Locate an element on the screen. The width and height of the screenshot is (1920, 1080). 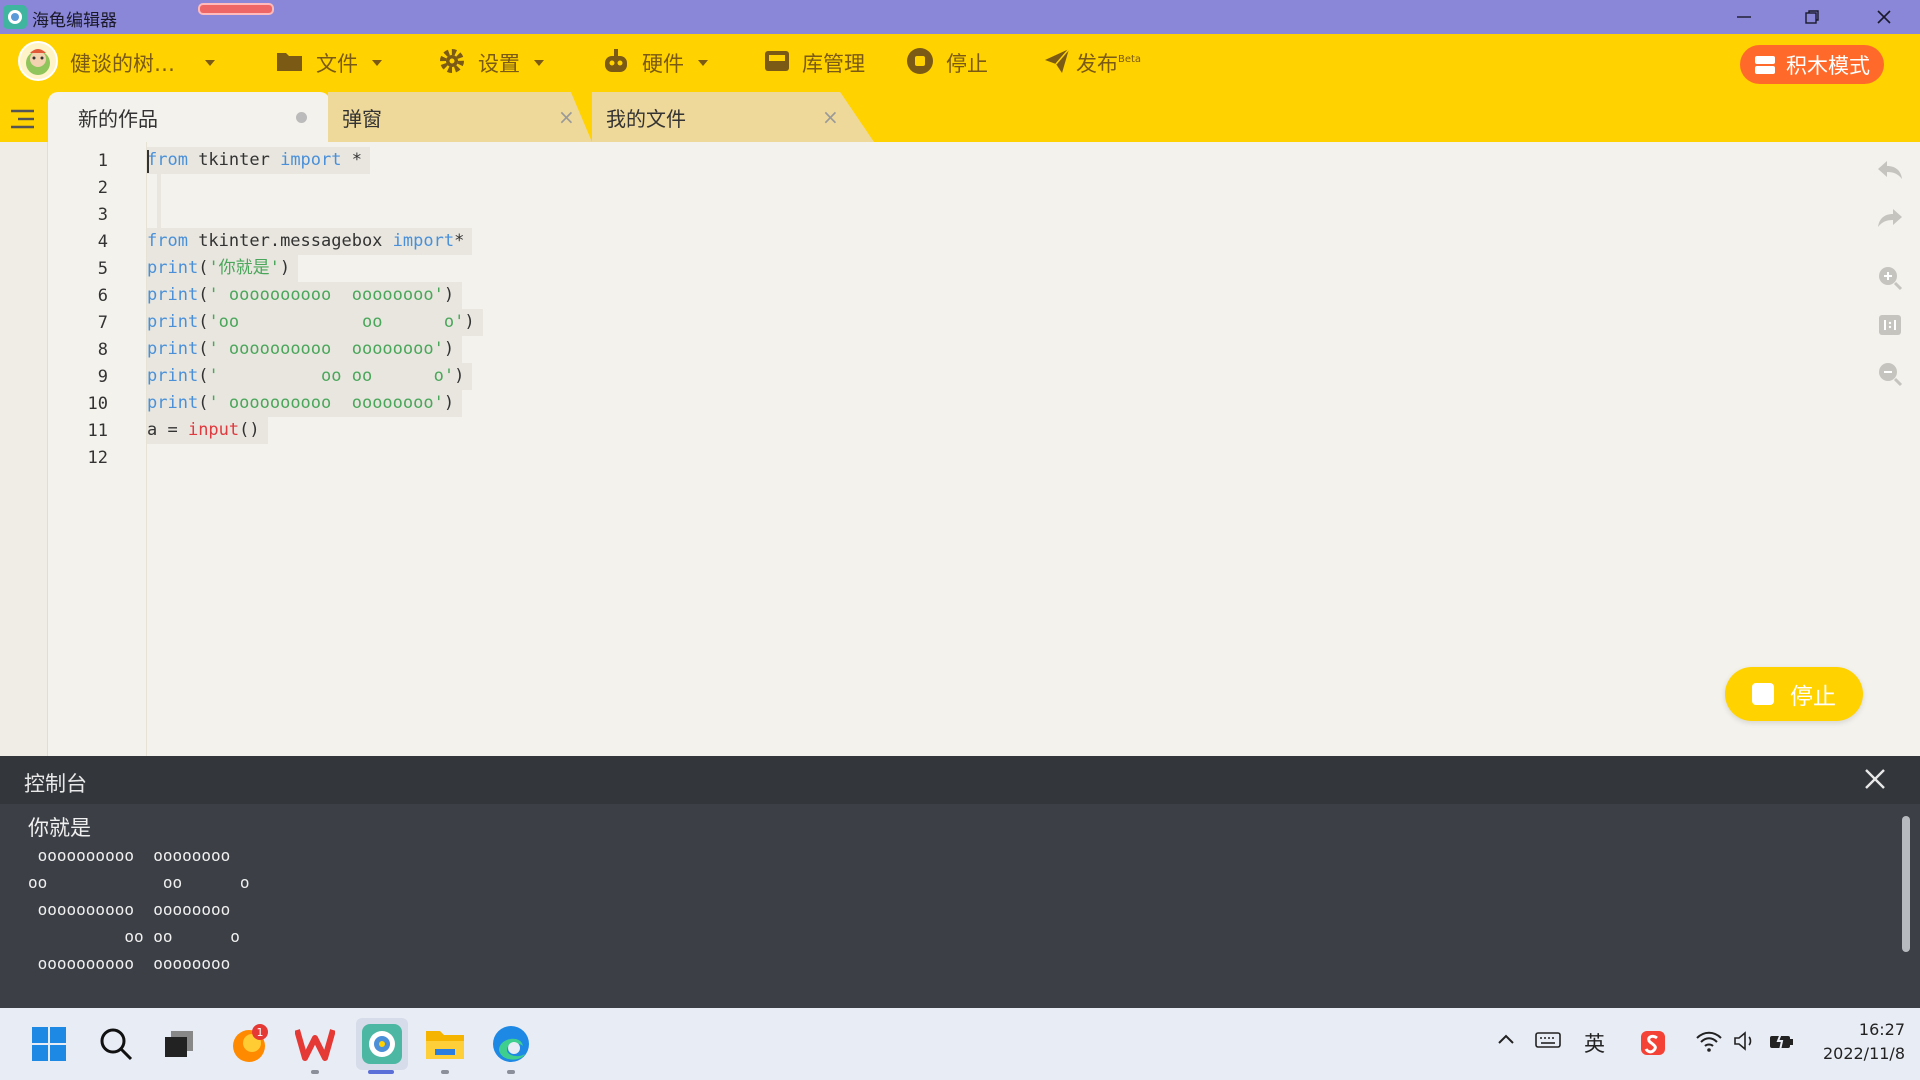
windows-start-icon is located at coordinates (49, 1044).